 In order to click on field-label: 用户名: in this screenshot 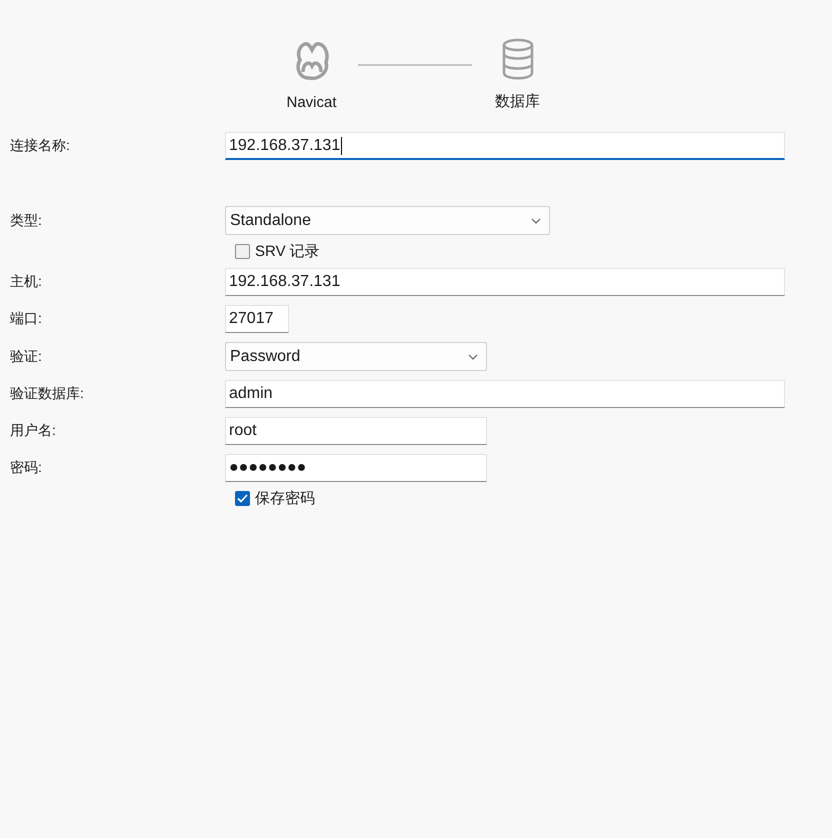, I will do `click(33, 431)`.